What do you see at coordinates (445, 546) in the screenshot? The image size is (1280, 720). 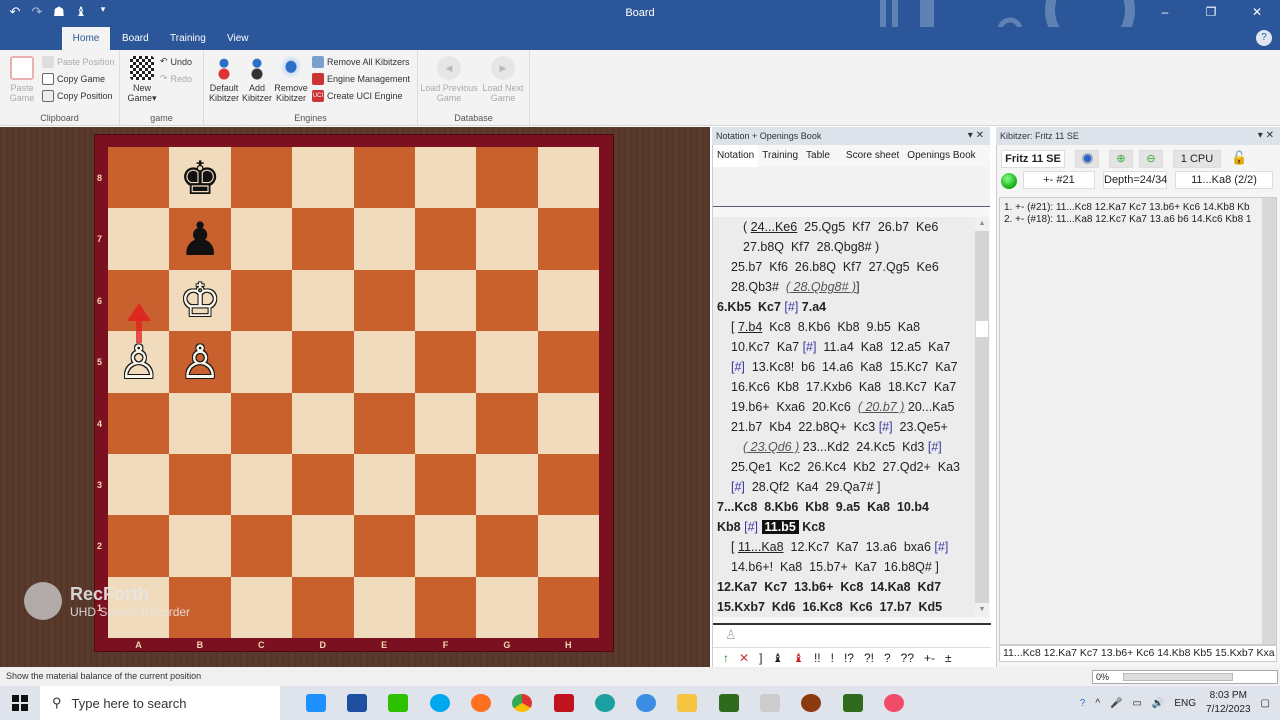 I see `square-f2` at bounding box center [445, 546].